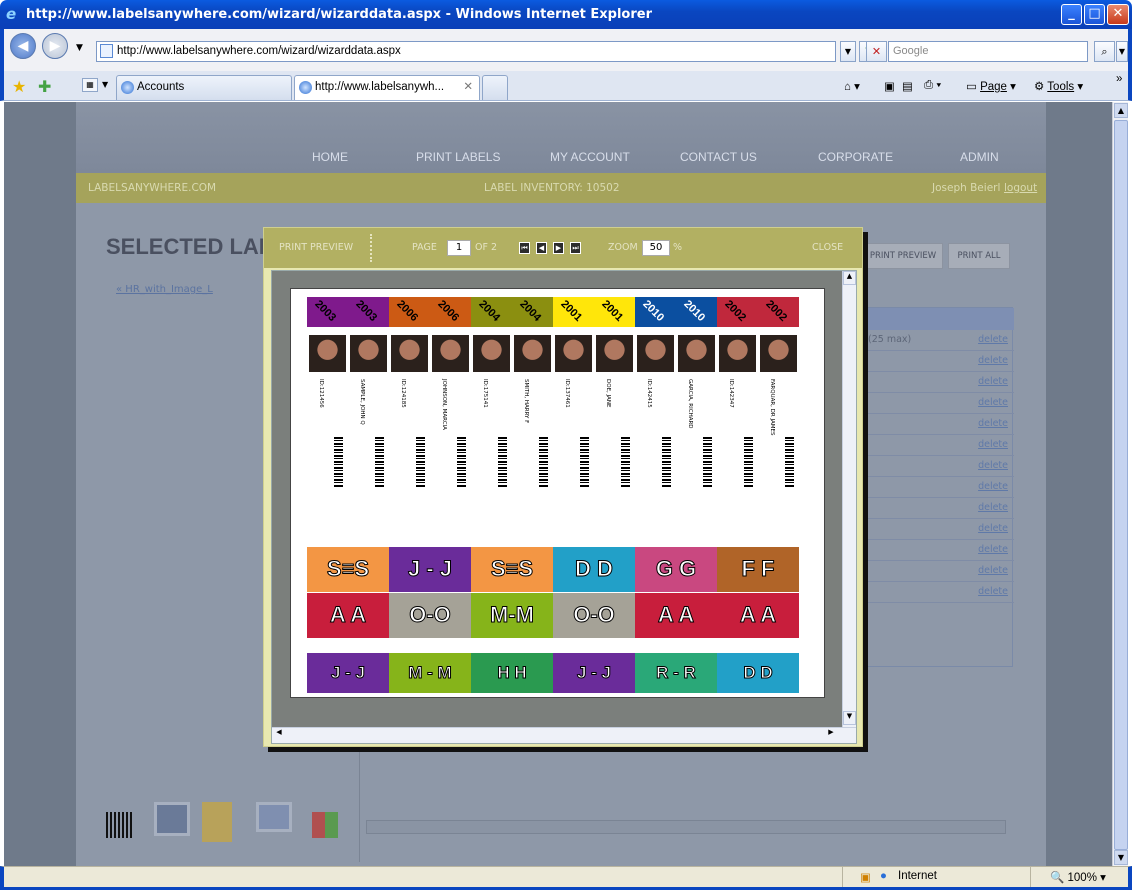 The height and width of the screenshot is (890, 1132). I want to click on tools-menu: ⚙ Tools ▾, so click(1058, 86).